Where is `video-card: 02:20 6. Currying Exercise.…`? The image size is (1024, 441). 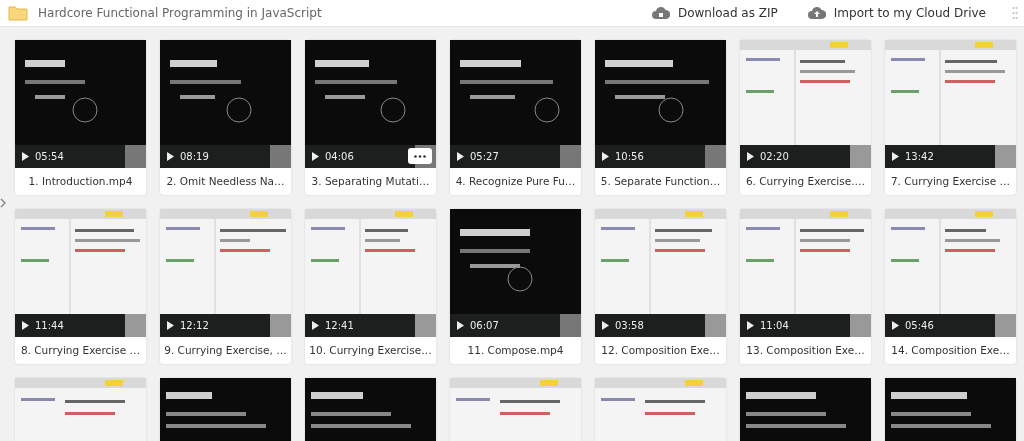
video-card: 02:20 6. Currying Exercise.… is located at coordinates (805, 117).